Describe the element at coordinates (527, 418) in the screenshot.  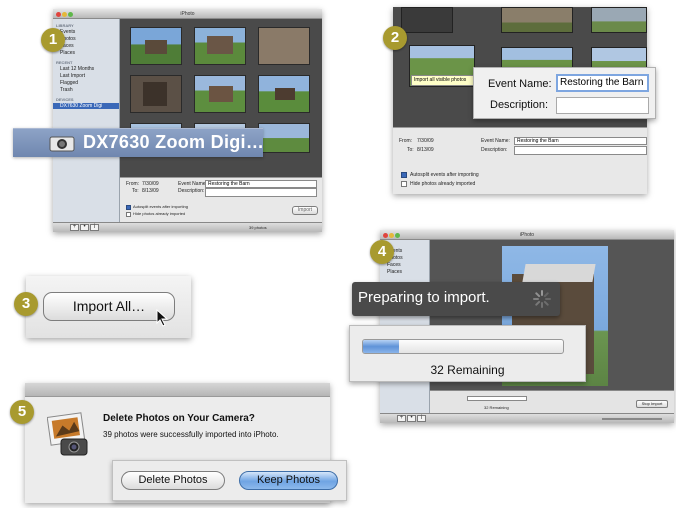
I see `bottom-toolbar: + • i` at that location.